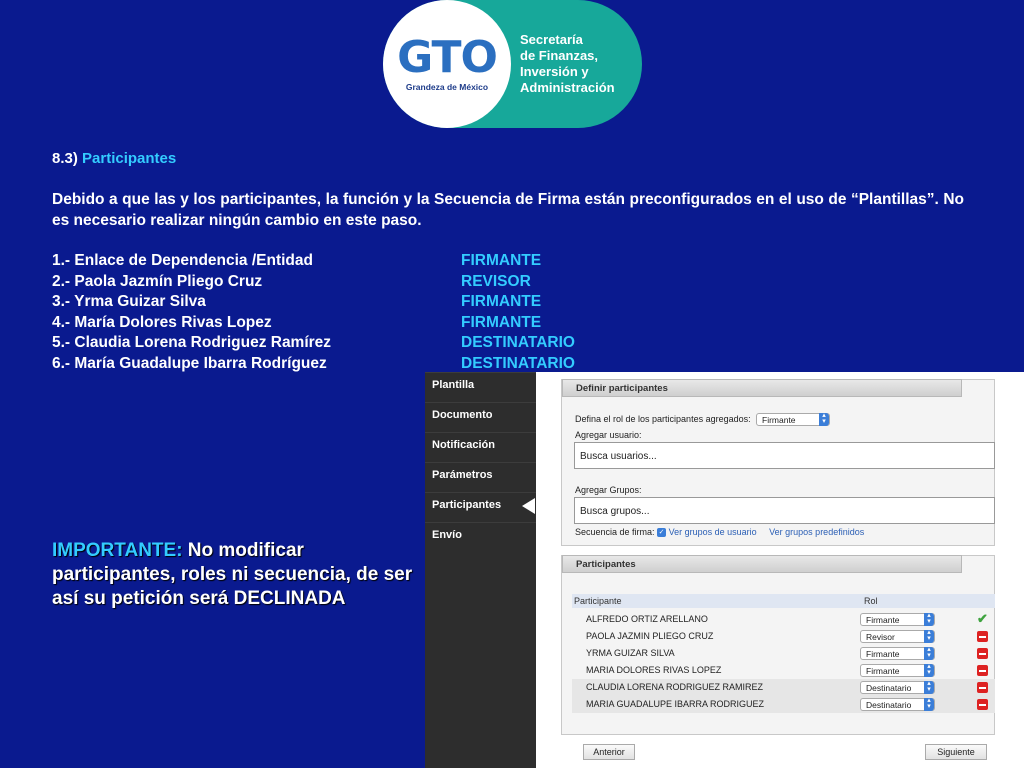  I want to click on sidebar-item-participantes: Participantes, so click(480, 507).